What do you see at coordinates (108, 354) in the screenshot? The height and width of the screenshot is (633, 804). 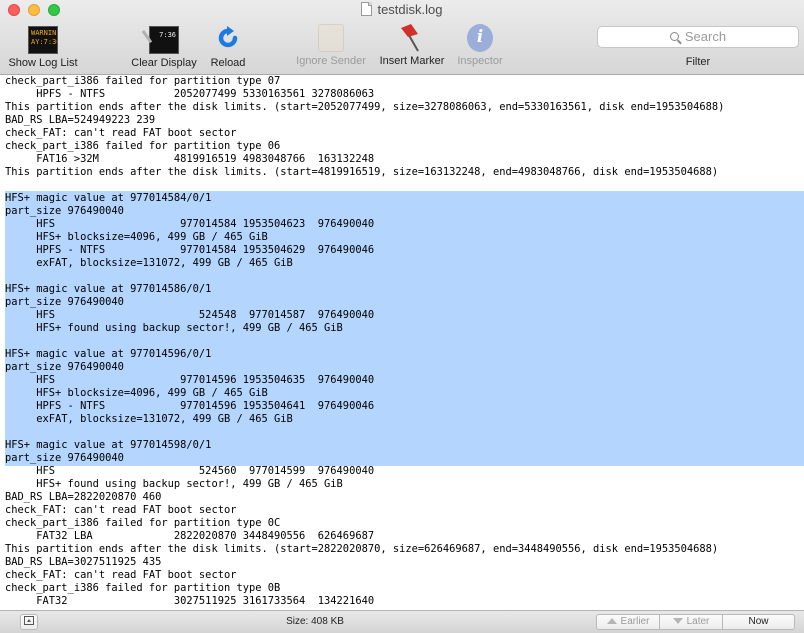 I see `log-line: HFS+ magic value at 977014596/0/1` at bounding box center [108, 354].